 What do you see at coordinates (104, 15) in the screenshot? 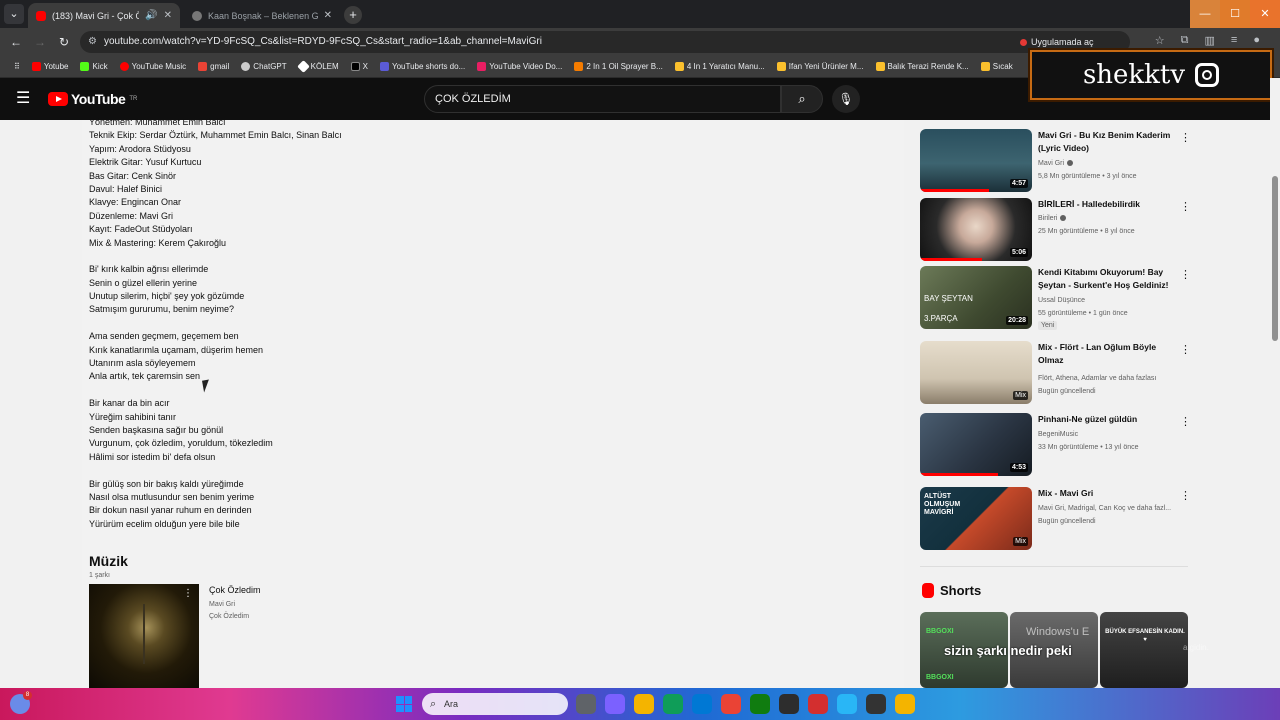
I see `tab-active: (183) Mavi Gri - Çok Özledim 🔊 ✕` at bounding box center [104, 15].